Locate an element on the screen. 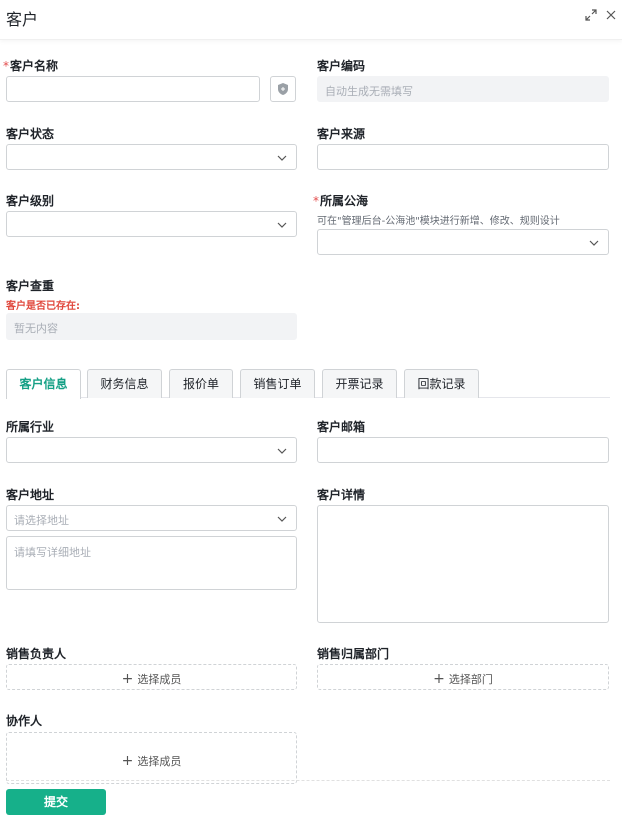 Image resolution: width=622 pixels, height=819 pixels. address-label: 客户地址 is located at coordinates (30, 495).